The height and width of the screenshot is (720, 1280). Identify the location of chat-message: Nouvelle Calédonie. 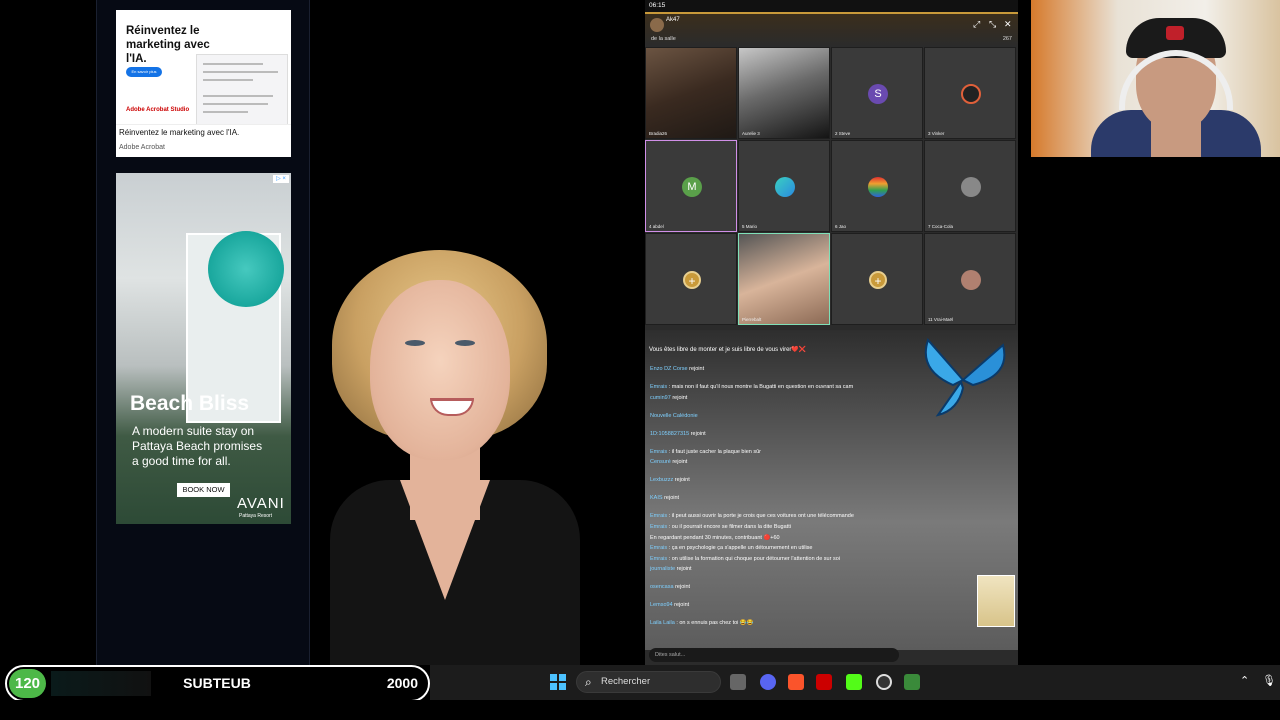
(674, 416).